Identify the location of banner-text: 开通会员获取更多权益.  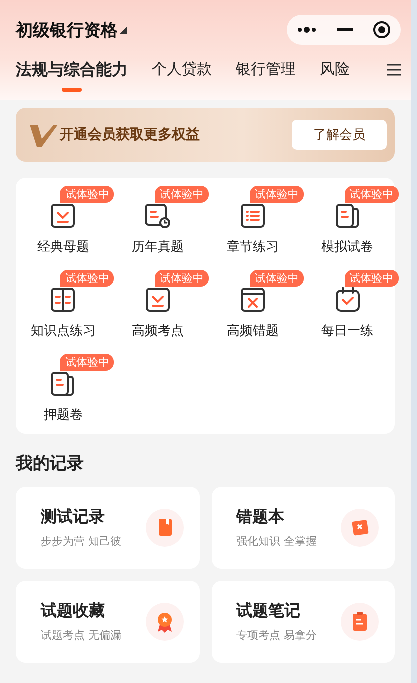
(130, 135).